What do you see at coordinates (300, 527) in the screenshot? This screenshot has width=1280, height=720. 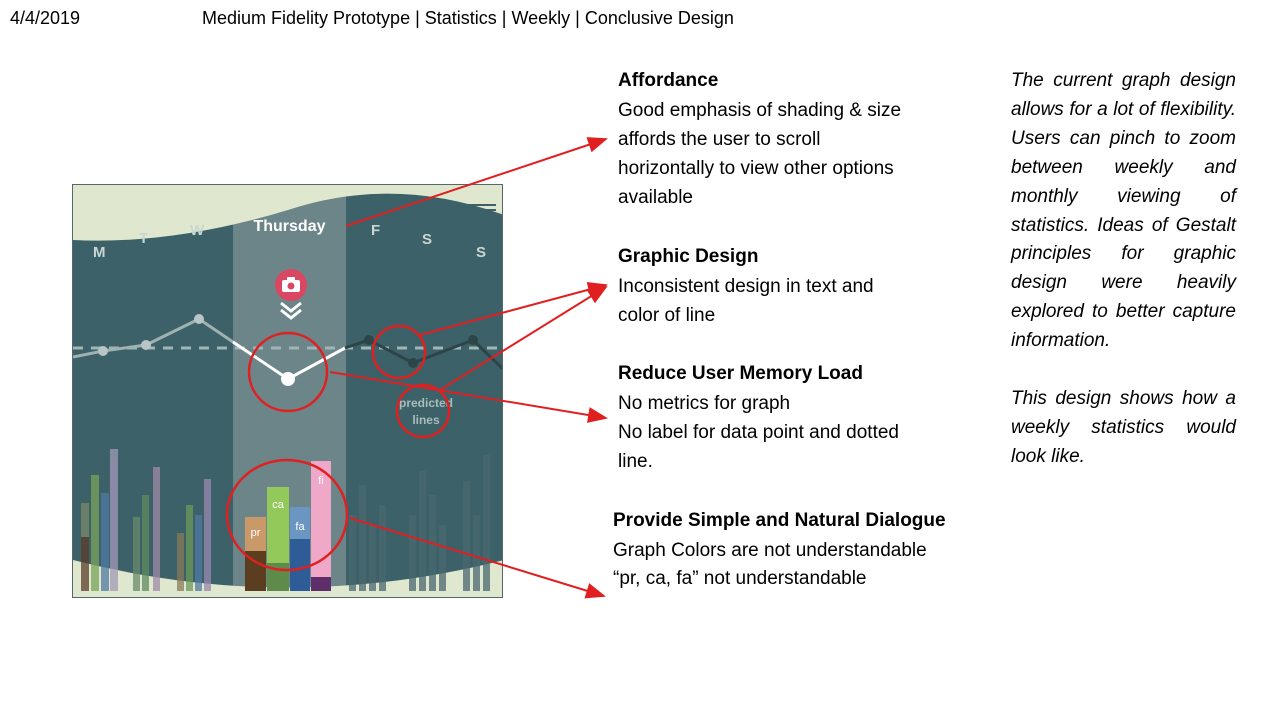 I see `bar-label-fa: fa` at bounding box center [300, 527].